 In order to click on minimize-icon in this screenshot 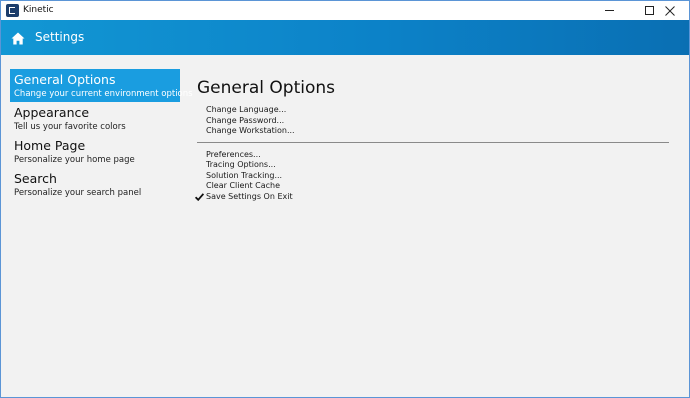, I will do `click(609, 10)`.